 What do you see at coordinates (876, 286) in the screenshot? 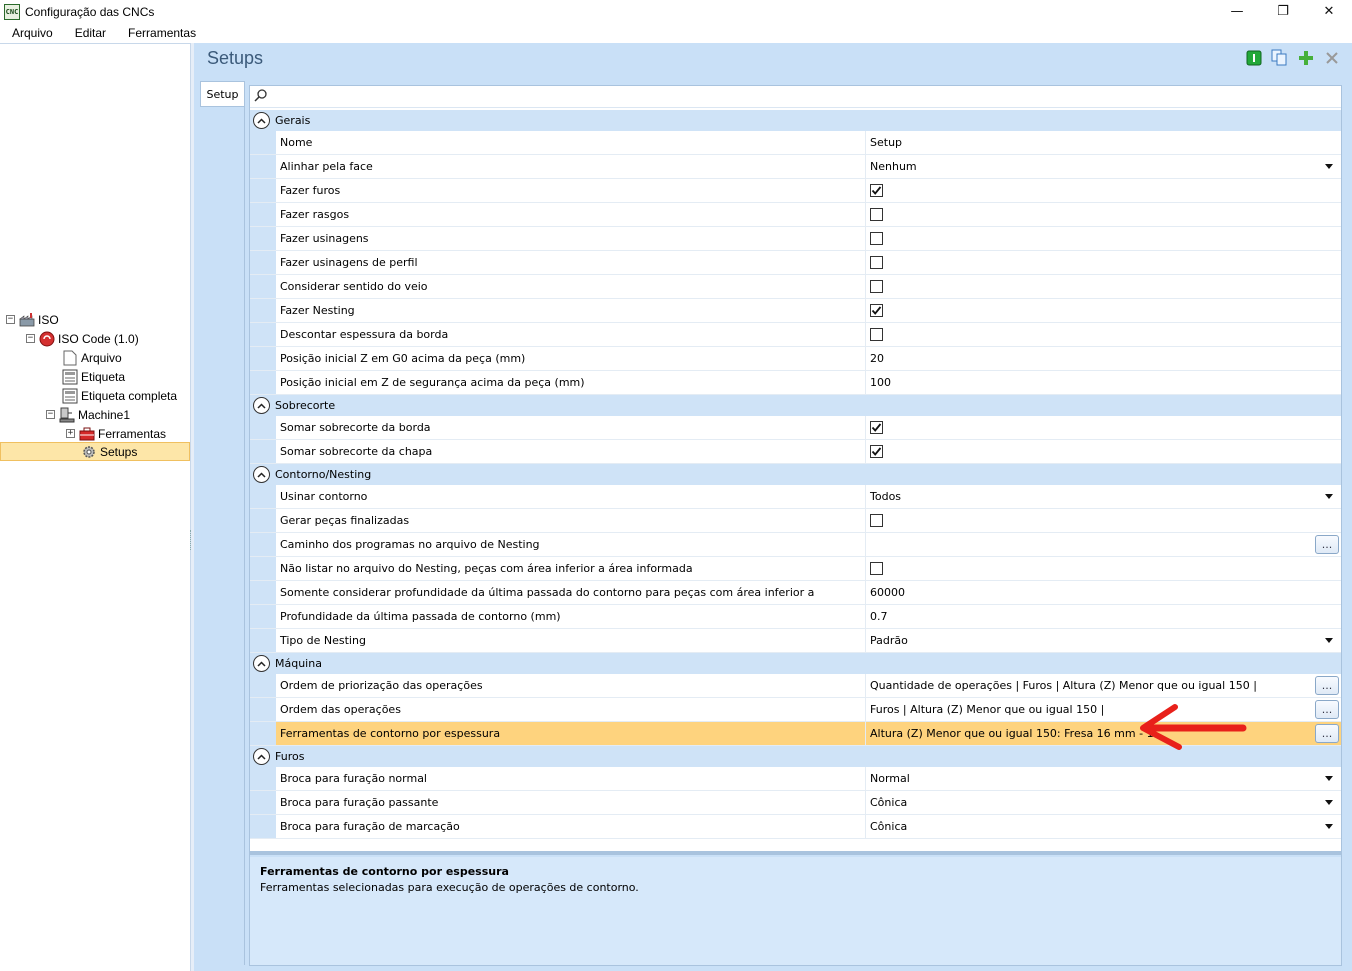
I see `considerar-veio-checkbox` at bounding box center [876, 286].